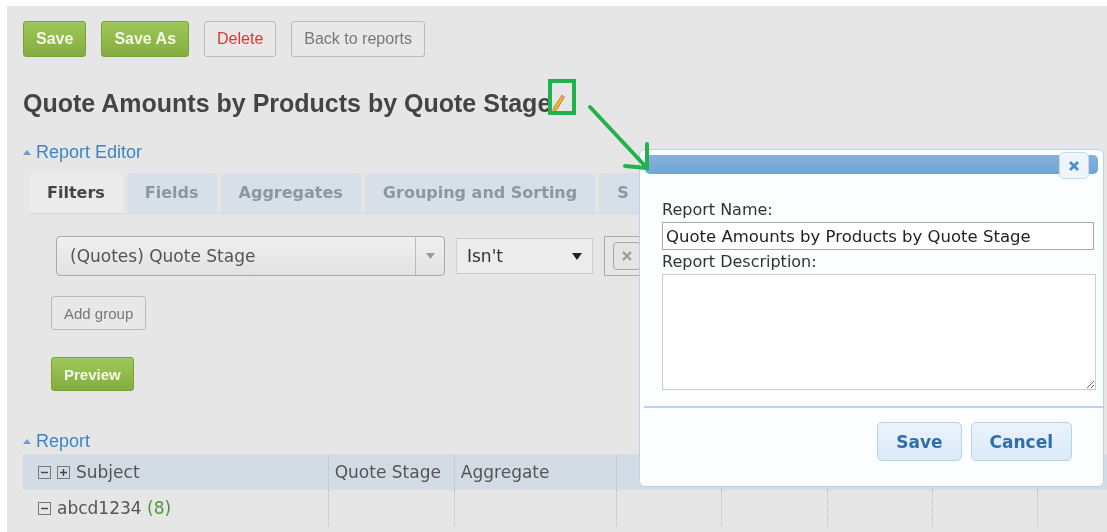 The width and height of the screenshot is (1107, 532). Describe the element at coordinates (108, 472) in the screenshot. I see `column-title: Subject` at that location.